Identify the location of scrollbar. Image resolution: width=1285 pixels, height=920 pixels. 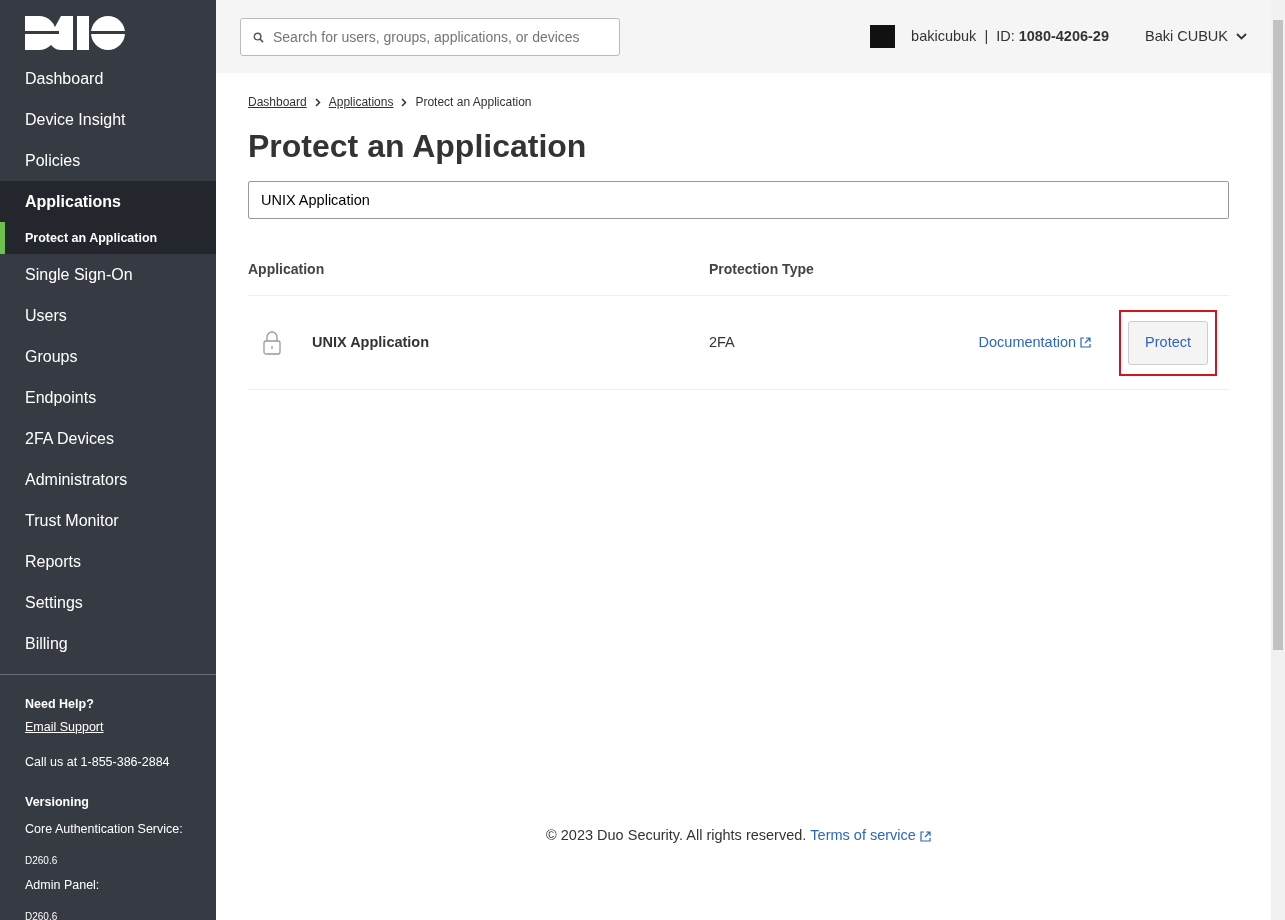
(1278, 460).